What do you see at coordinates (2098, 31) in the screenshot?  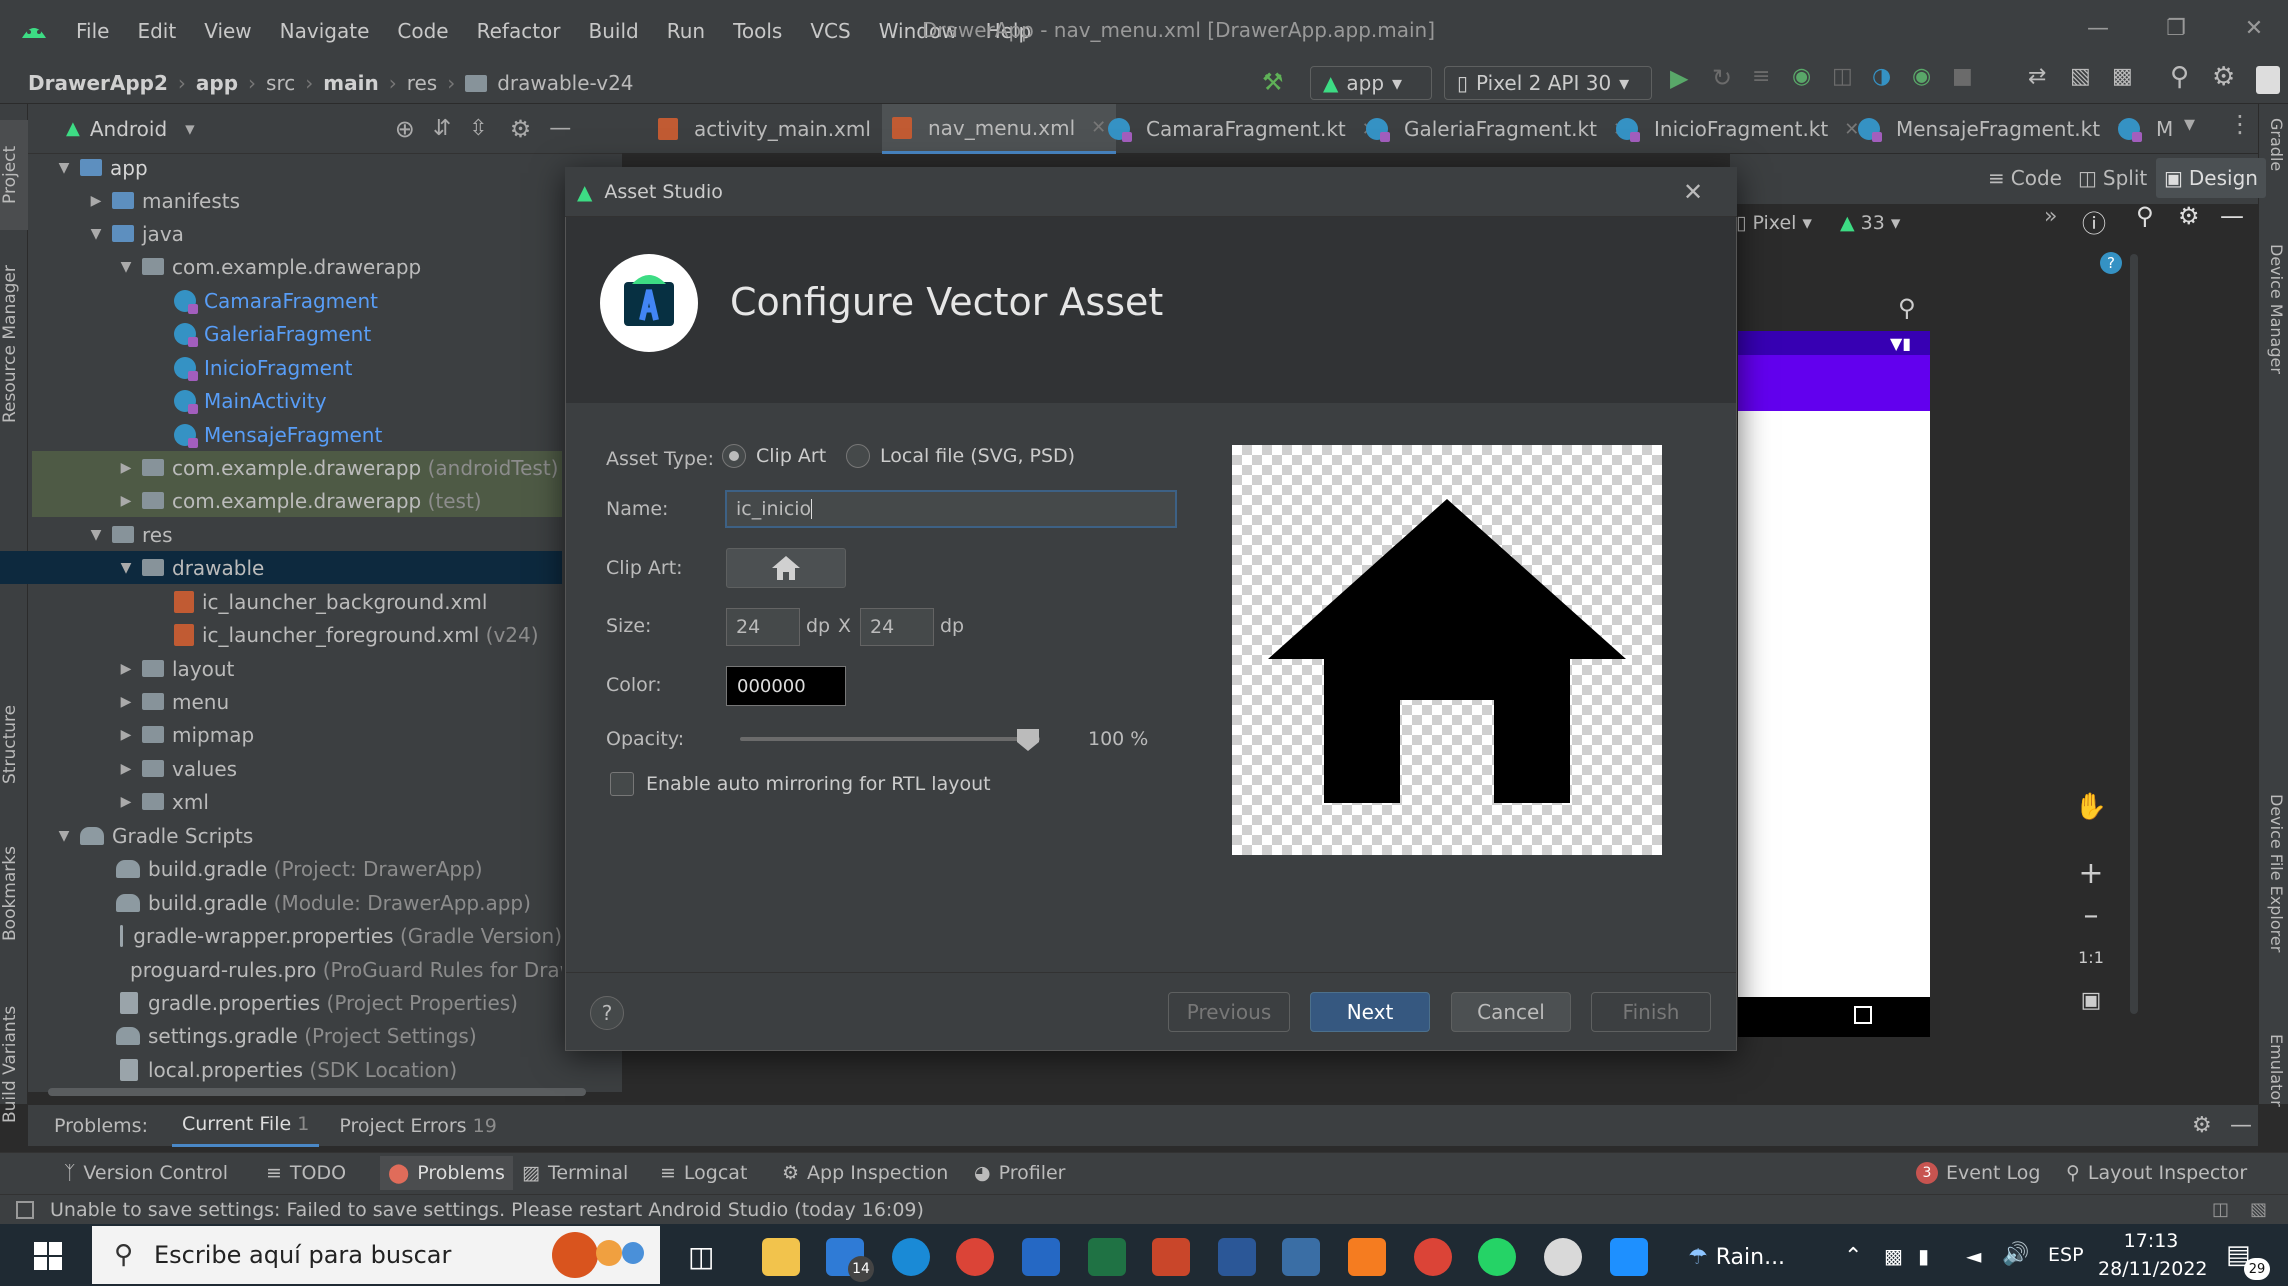 I see `minimize-button: —` at bounding box center [2098, 31].